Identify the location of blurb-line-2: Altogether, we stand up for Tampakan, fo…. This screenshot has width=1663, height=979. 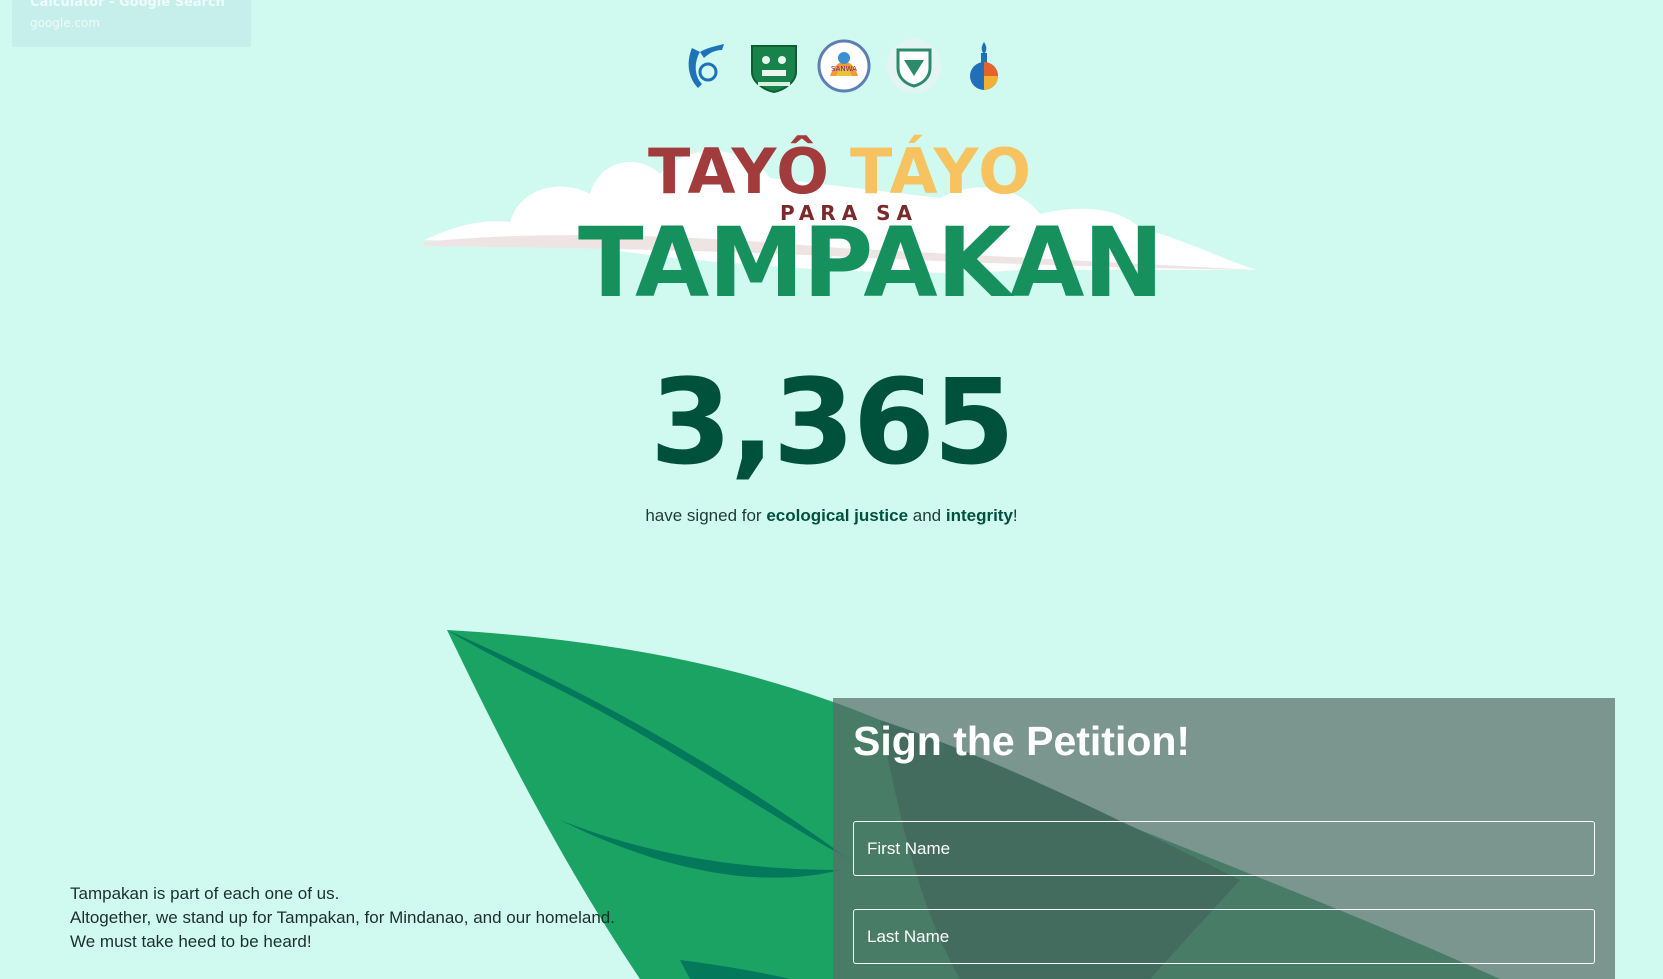
(342, 917).